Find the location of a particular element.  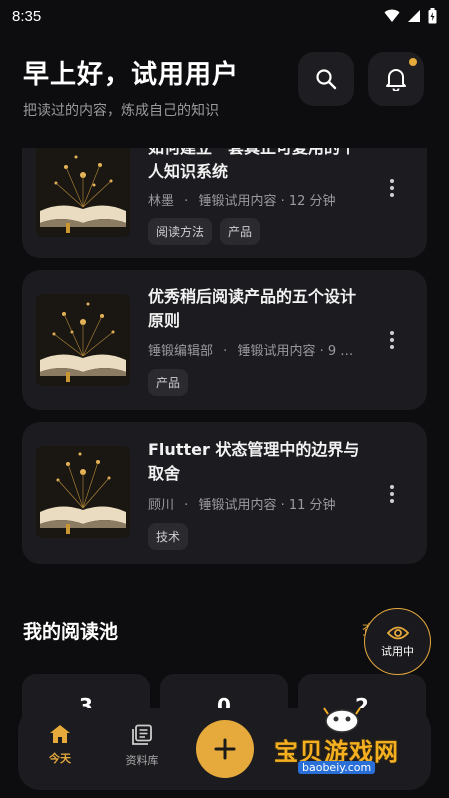

system-icons is located at coordinates (410, 16).